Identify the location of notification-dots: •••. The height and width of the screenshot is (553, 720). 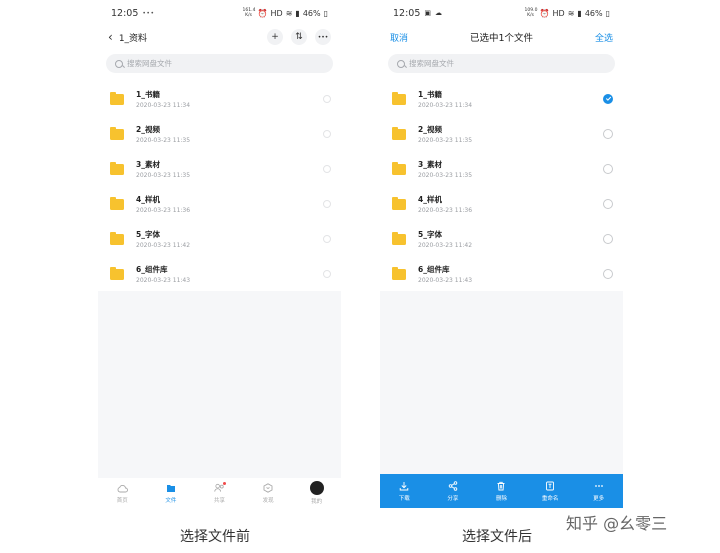
(148, 13).